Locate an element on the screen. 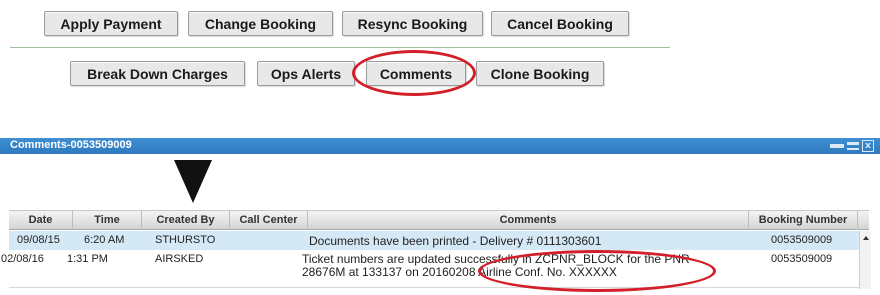 The width and height of the screenshot is (880, 295). maximize-icon is located at coordinates (853, 146).